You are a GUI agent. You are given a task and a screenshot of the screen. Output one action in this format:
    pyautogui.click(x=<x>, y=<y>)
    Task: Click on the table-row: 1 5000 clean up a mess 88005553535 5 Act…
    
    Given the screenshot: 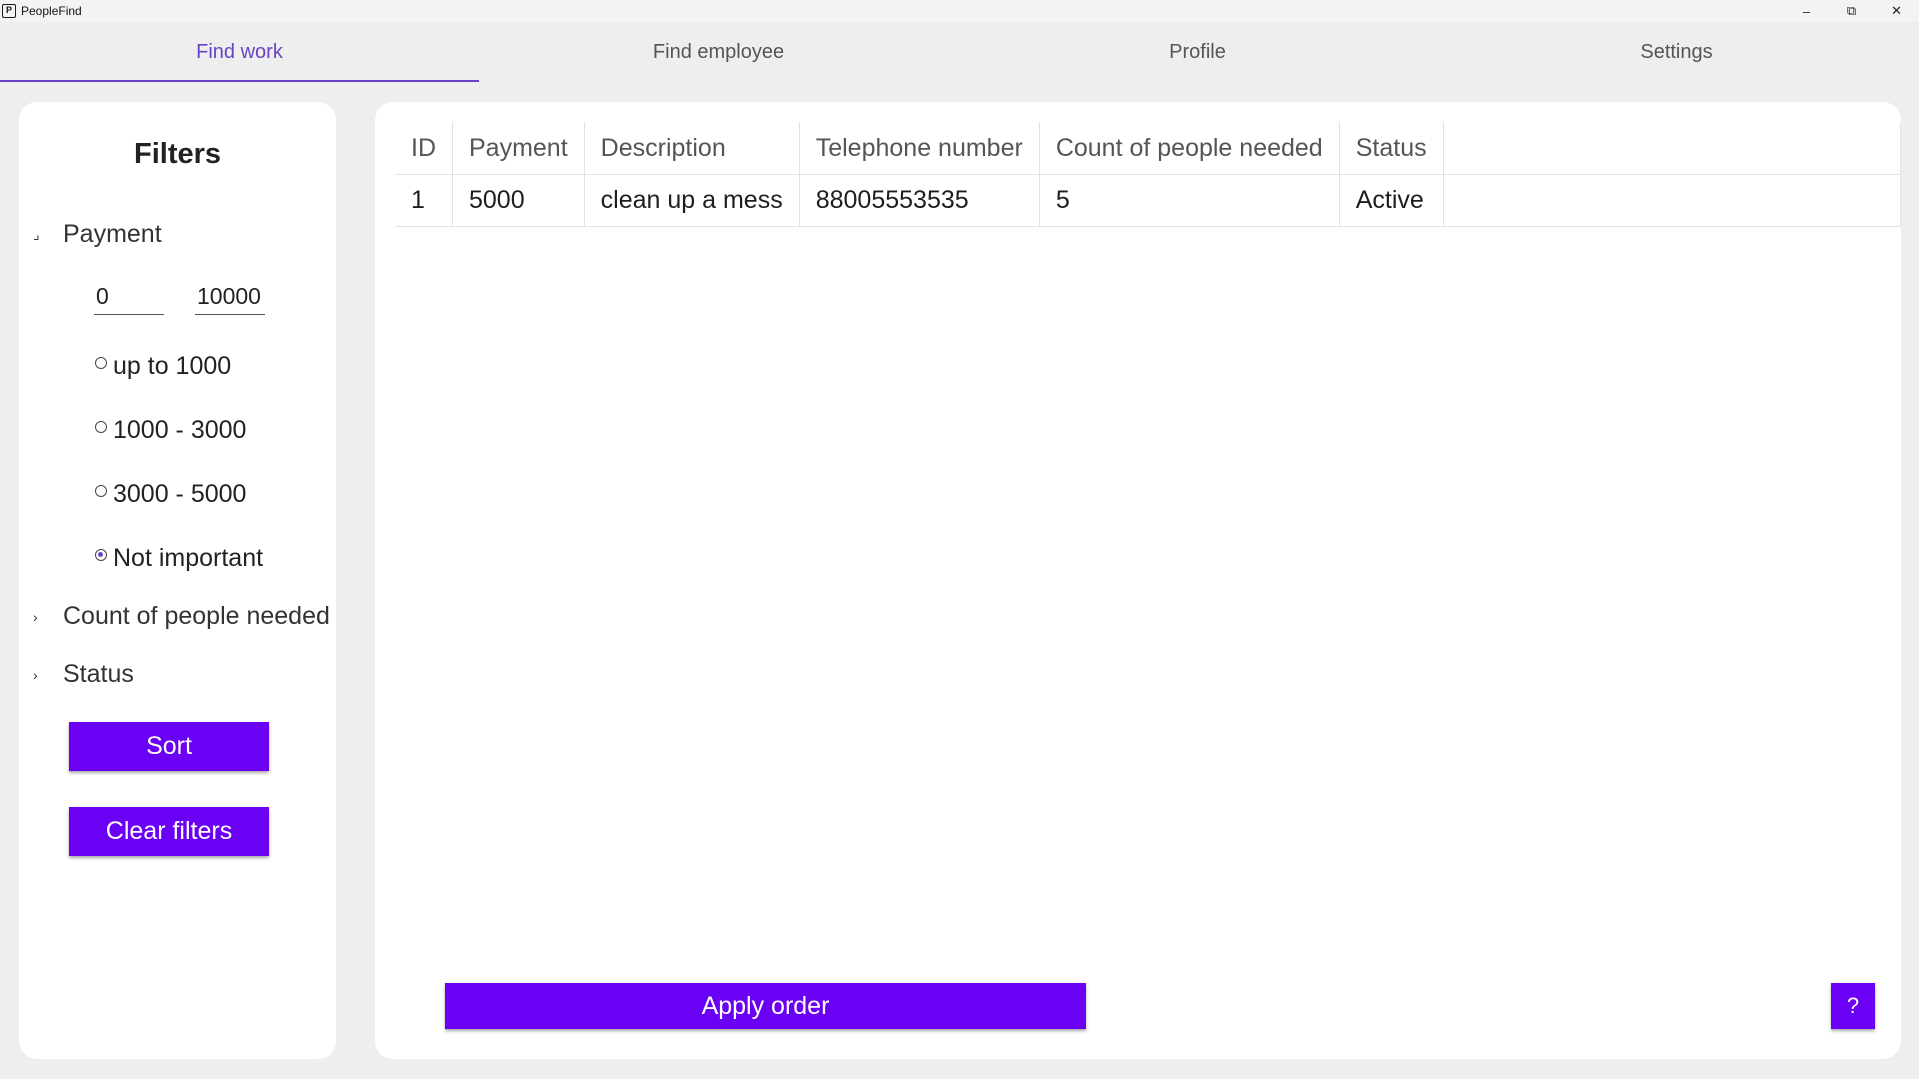 What is the action you would take?
    pyautogui.click(x=1148, y=200)
    